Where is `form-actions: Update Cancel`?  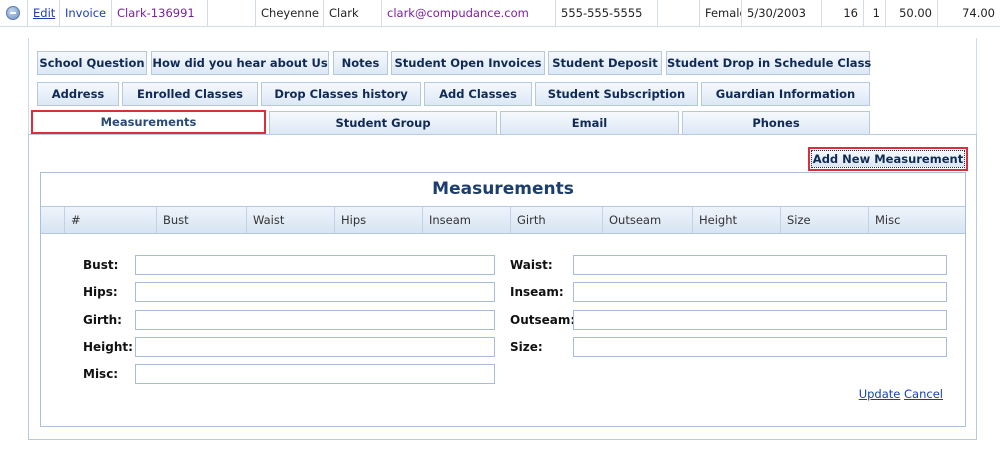
form-actions: Update Cancel is located at coordinates (901, 394).